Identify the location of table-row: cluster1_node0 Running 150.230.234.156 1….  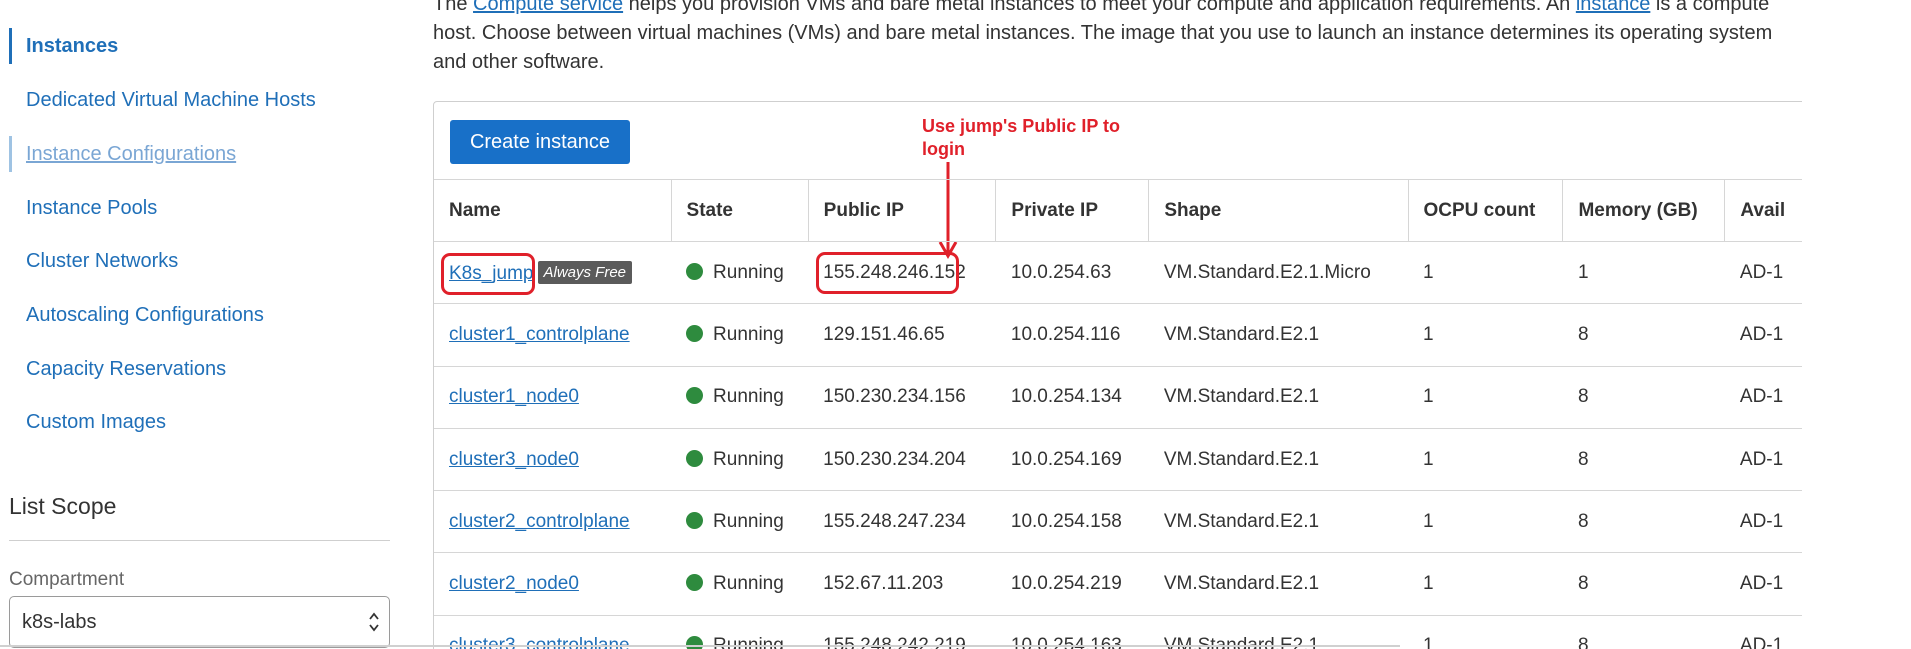
(1118, 397).